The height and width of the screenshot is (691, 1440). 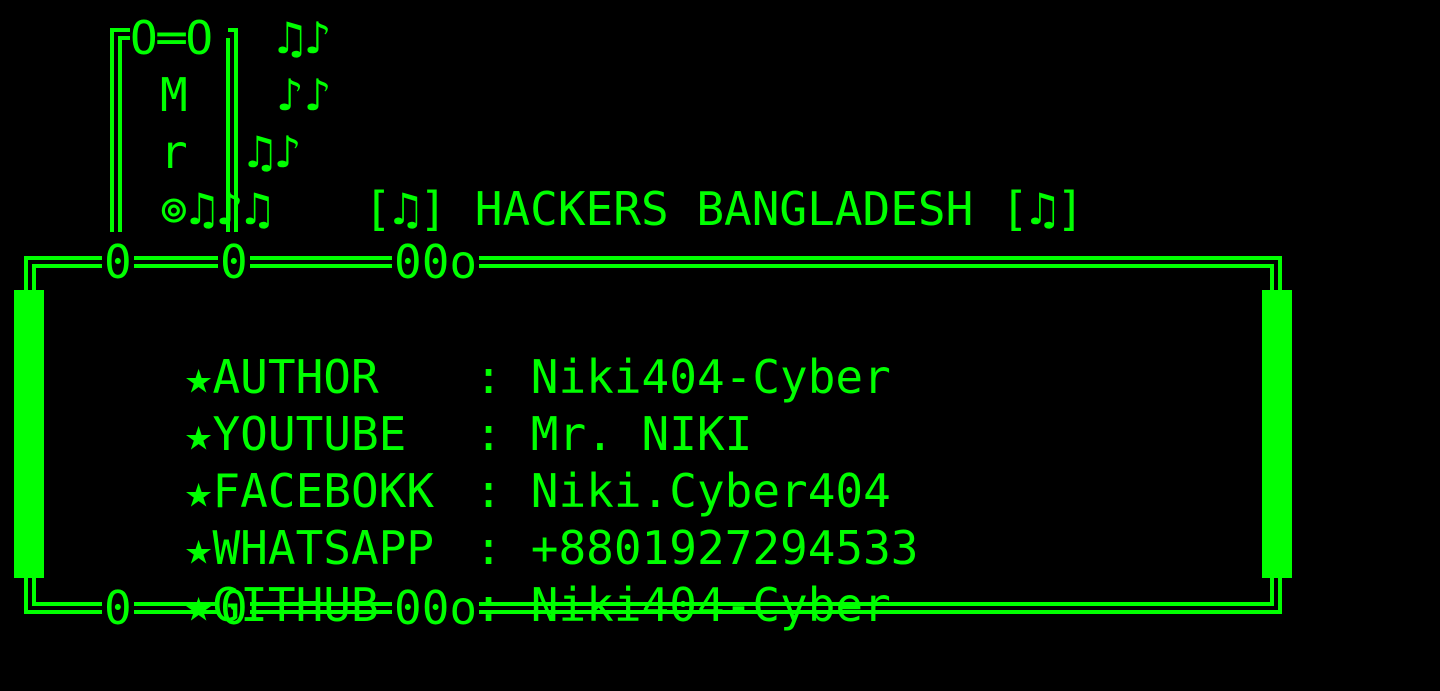 I want to click on info-row-youtube: ★YOUTUBE: Mr. NIKI, so click(x=413, y=405).